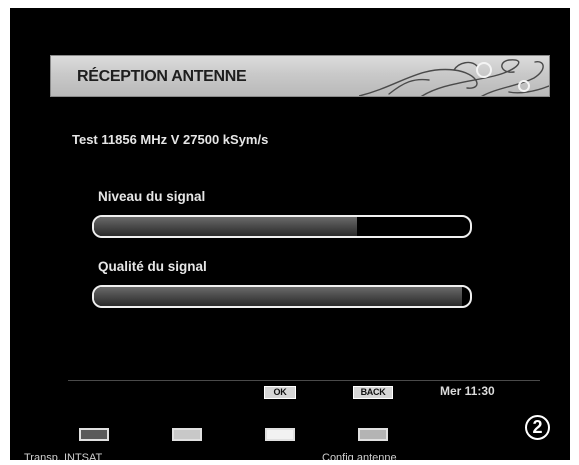 This screenshot has height=465, width=579. What do you see at coordinates (152, 196) in the screenshot?
I see `signal-level-label: Niveau du signal` at bounding box center [152, 196].